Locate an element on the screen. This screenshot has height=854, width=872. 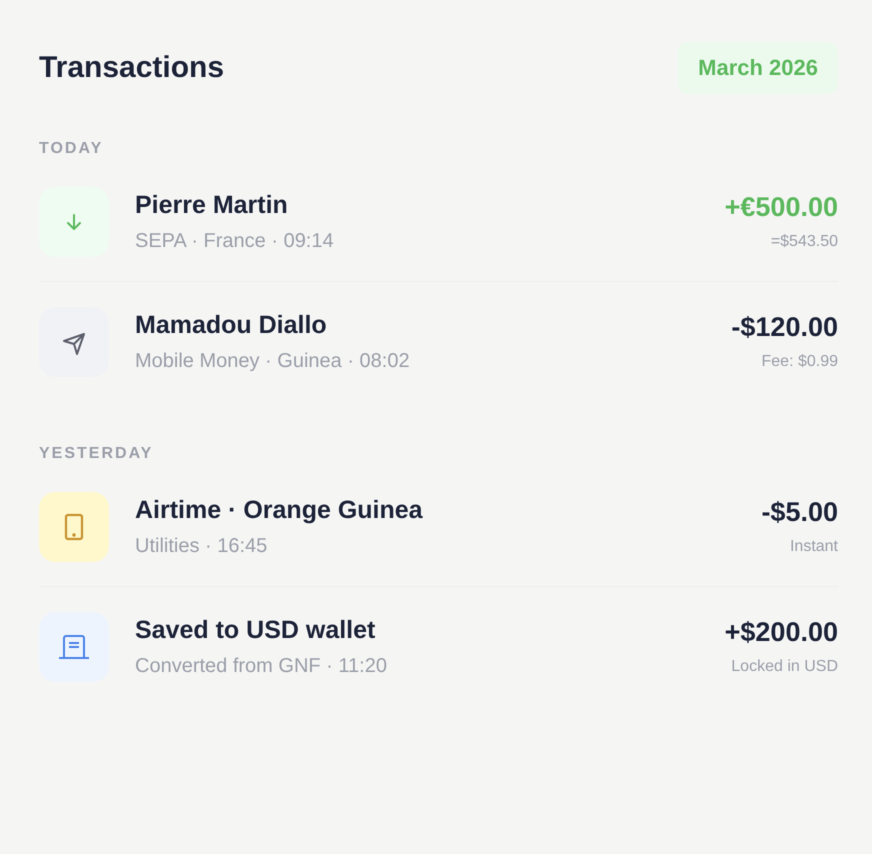
transaction-amount: +€500.00 is located at coordinates (781, 207).